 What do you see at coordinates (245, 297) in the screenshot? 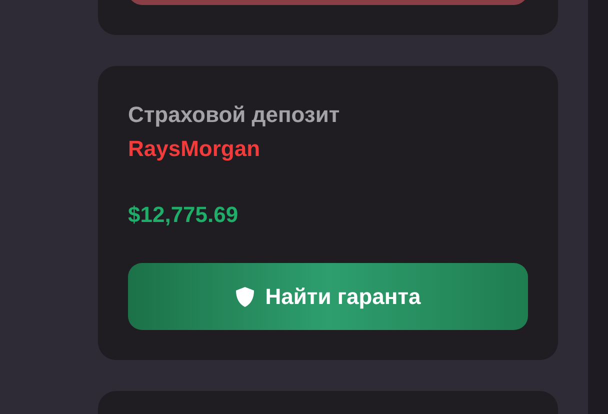
I see `shield-icon` at bounding box center [245, 297].